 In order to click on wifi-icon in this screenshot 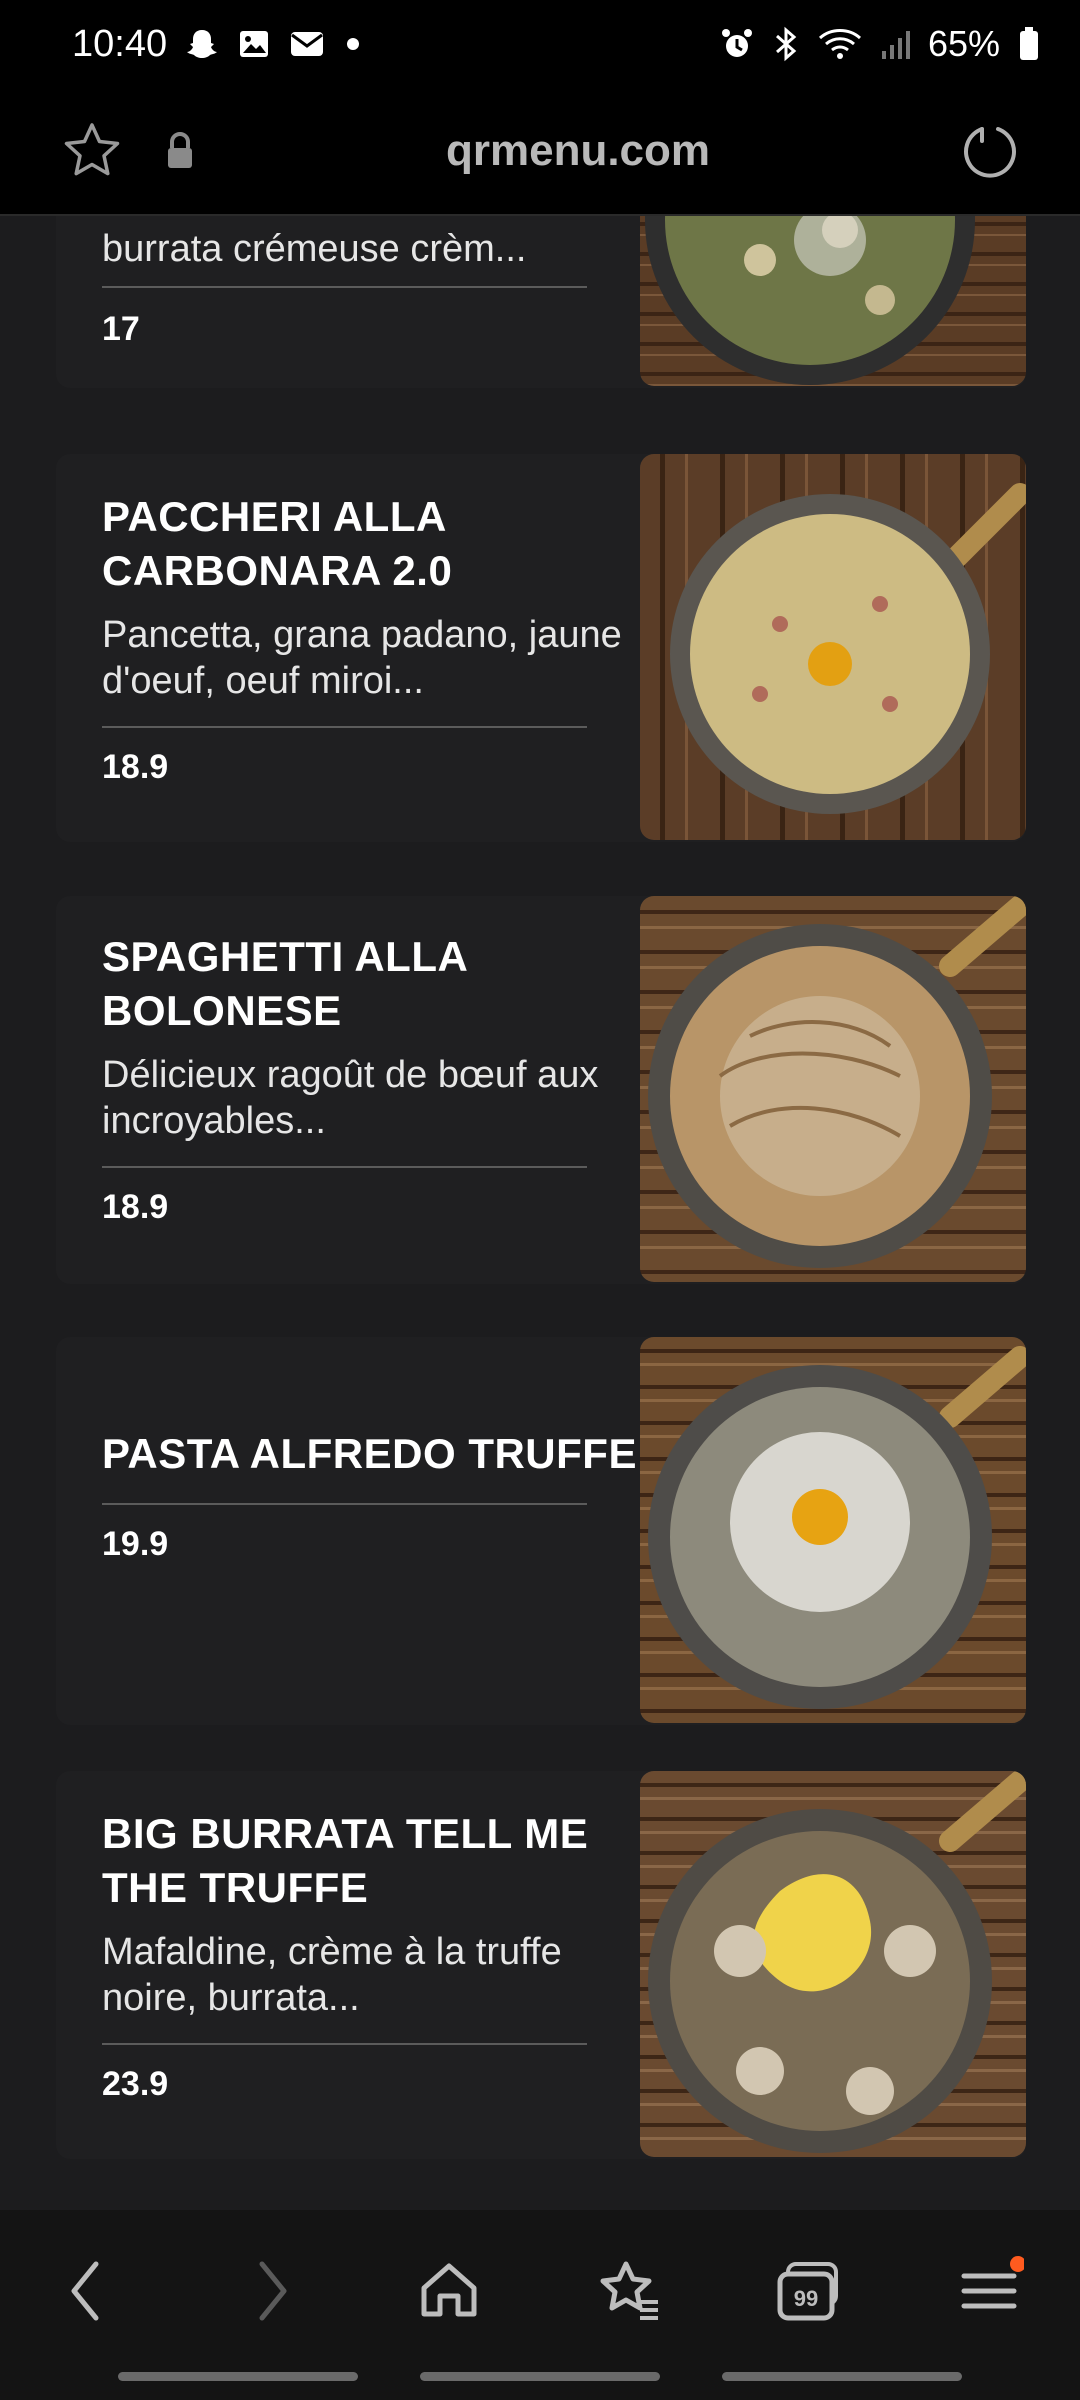, I will do `click(840, 44)`.